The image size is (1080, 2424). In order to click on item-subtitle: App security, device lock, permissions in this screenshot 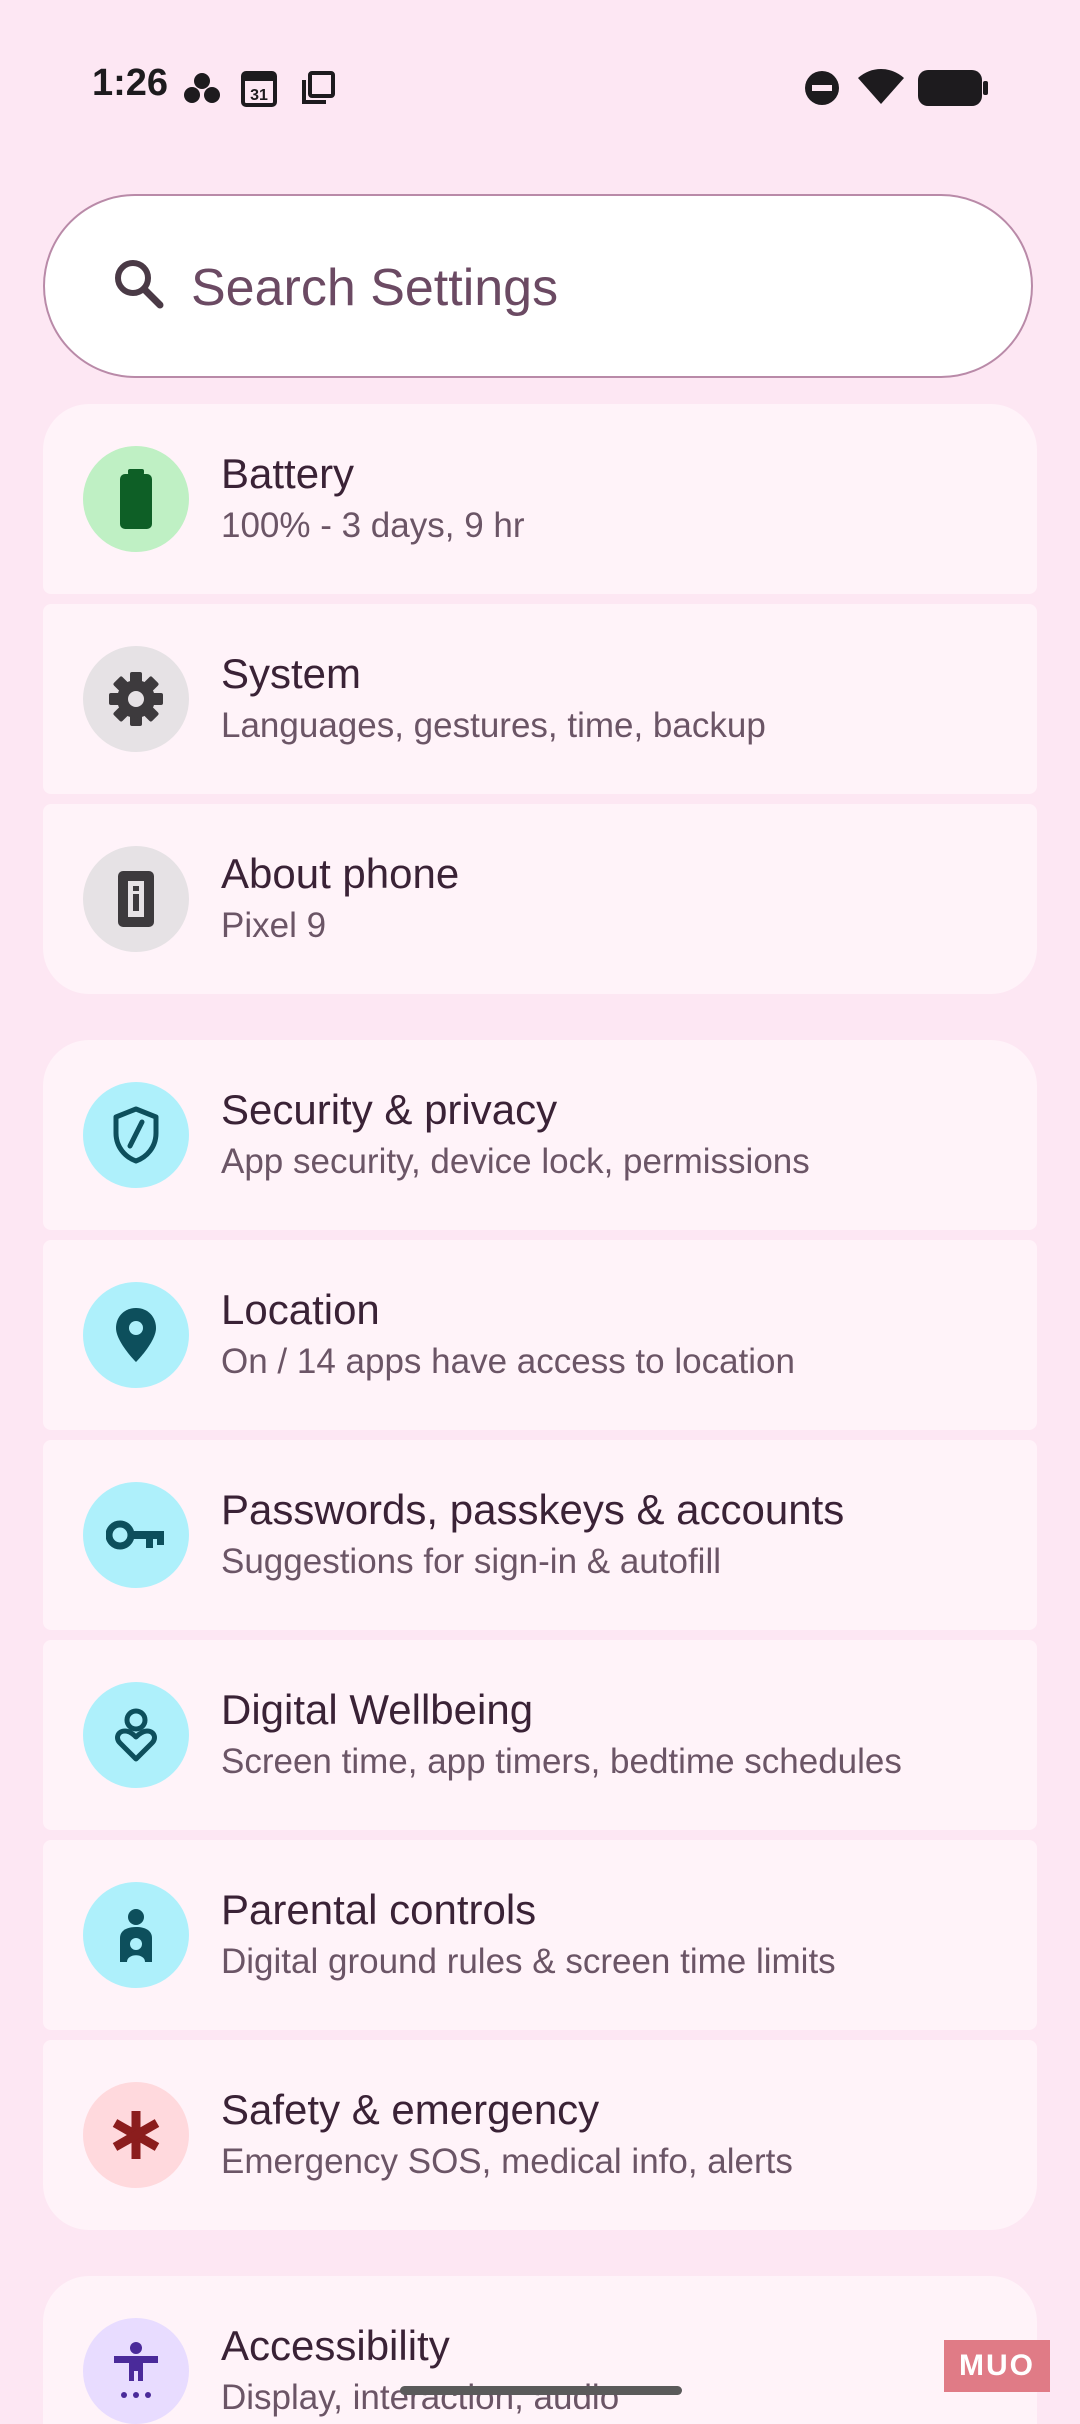, I will do `click(515, 1161)`.